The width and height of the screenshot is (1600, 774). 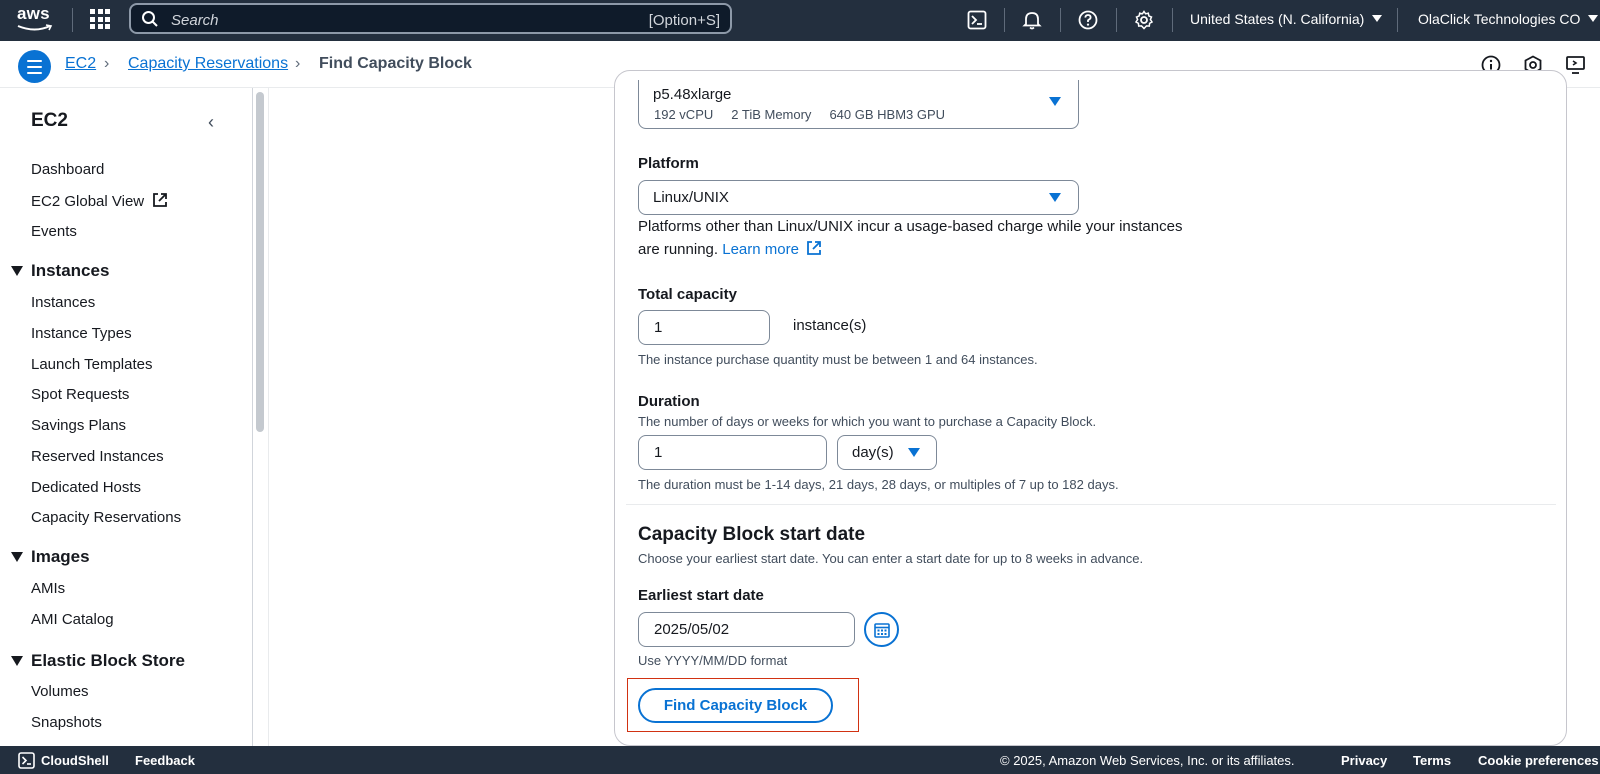 What do you see at coordinates (713, 660) in the screenshot?
I see `date-format-help: Use YYYY/MM/DD format` at bounding box center [713, 660].